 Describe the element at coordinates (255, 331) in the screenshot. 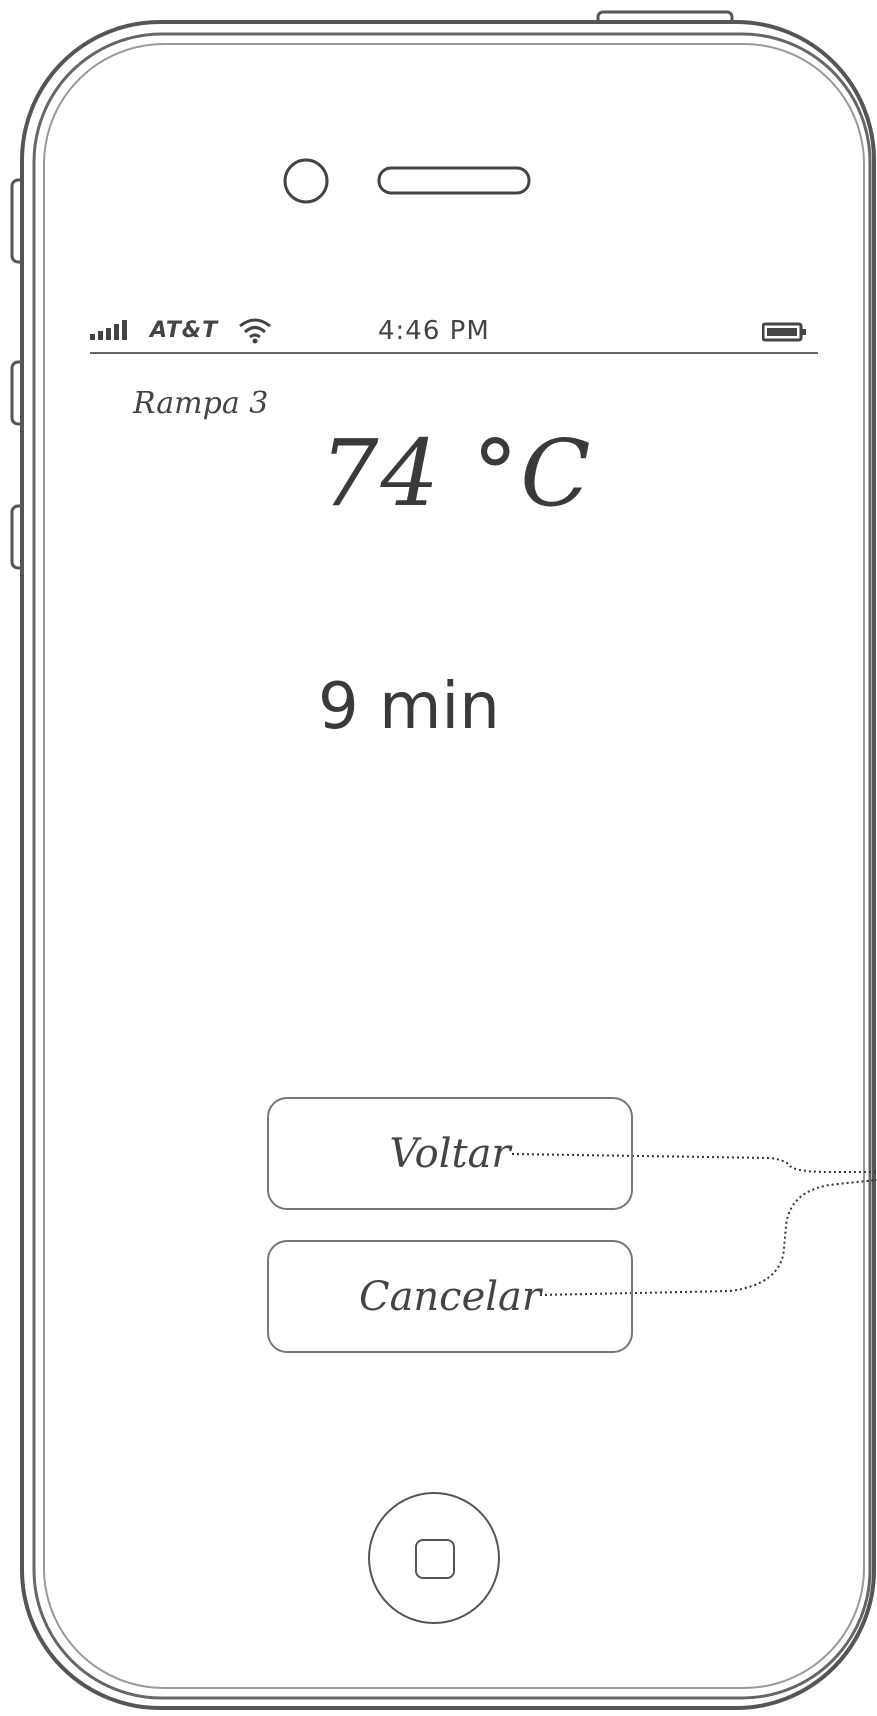

I see `wifi-icon` at that location.